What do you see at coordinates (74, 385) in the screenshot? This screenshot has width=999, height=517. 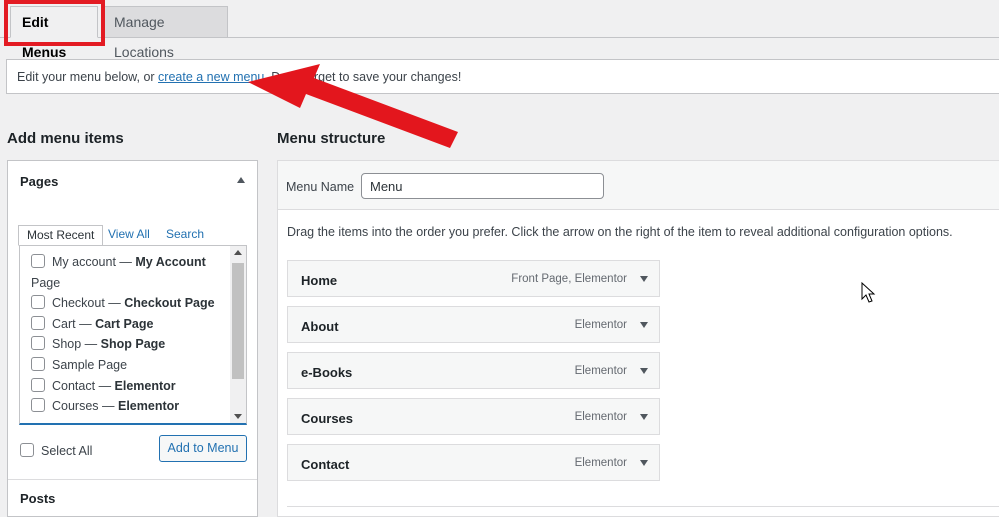 I see `item-label: Contact` at bounding box center [74, 385].